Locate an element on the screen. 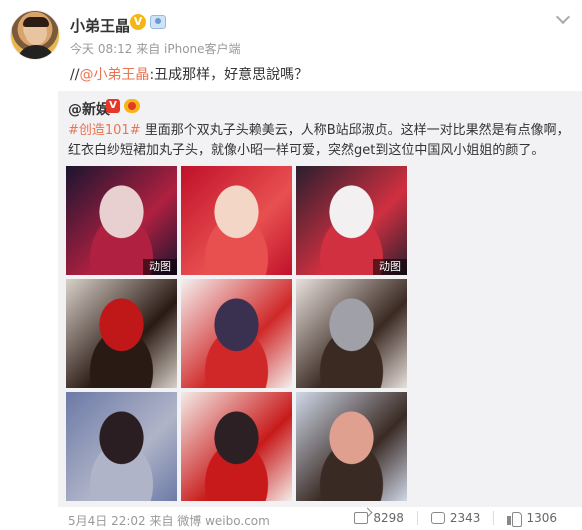 This screenshot has height=530, width=582. repost-verified-badge-icon: V is located at coordinates (113, 106).